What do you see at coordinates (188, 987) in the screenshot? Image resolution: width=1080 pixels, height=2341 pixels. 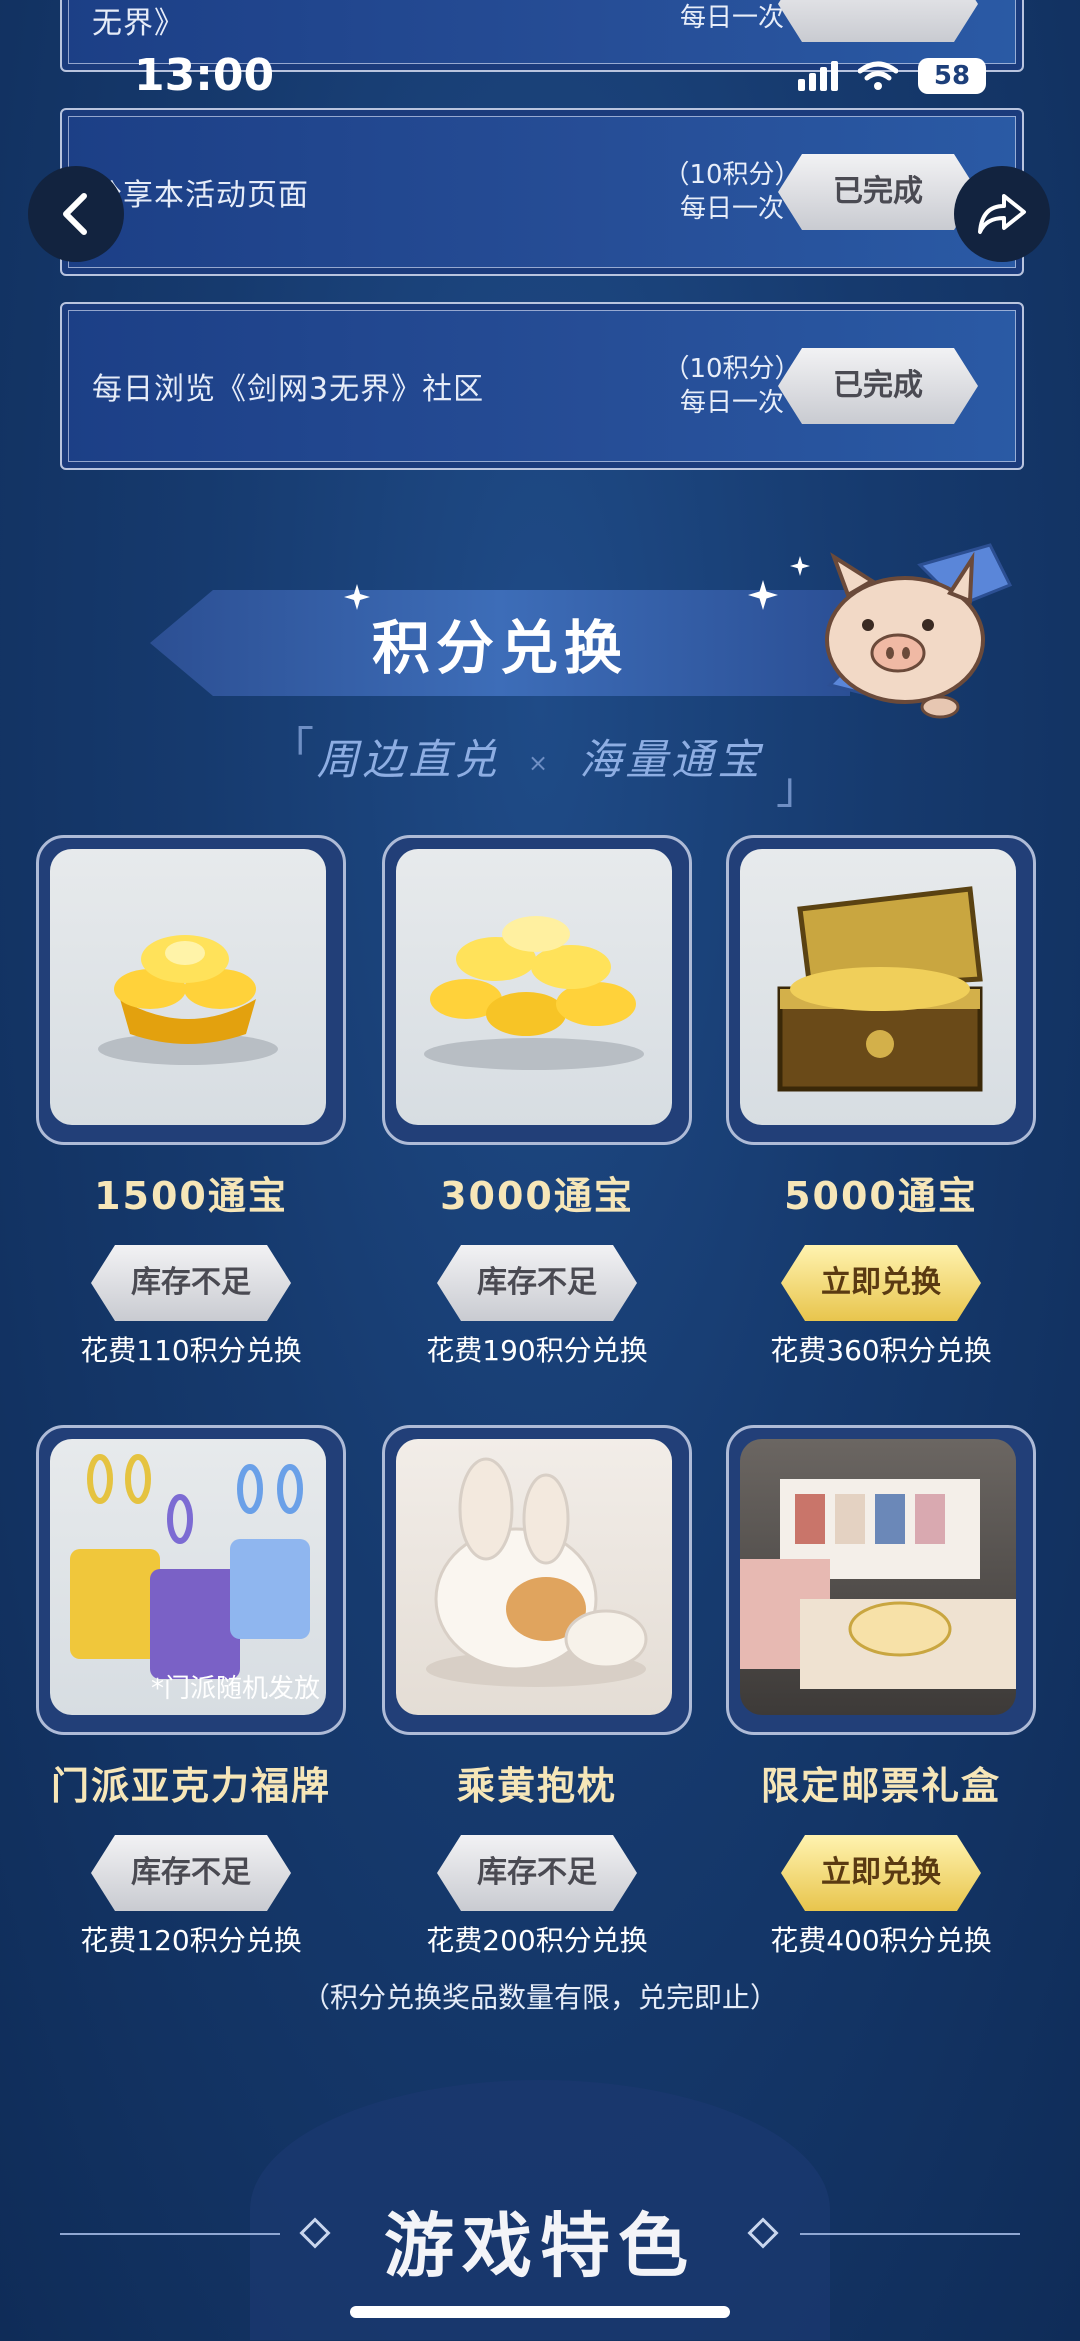 I see `gold-ingot-image` at bounding box center [188, 987].